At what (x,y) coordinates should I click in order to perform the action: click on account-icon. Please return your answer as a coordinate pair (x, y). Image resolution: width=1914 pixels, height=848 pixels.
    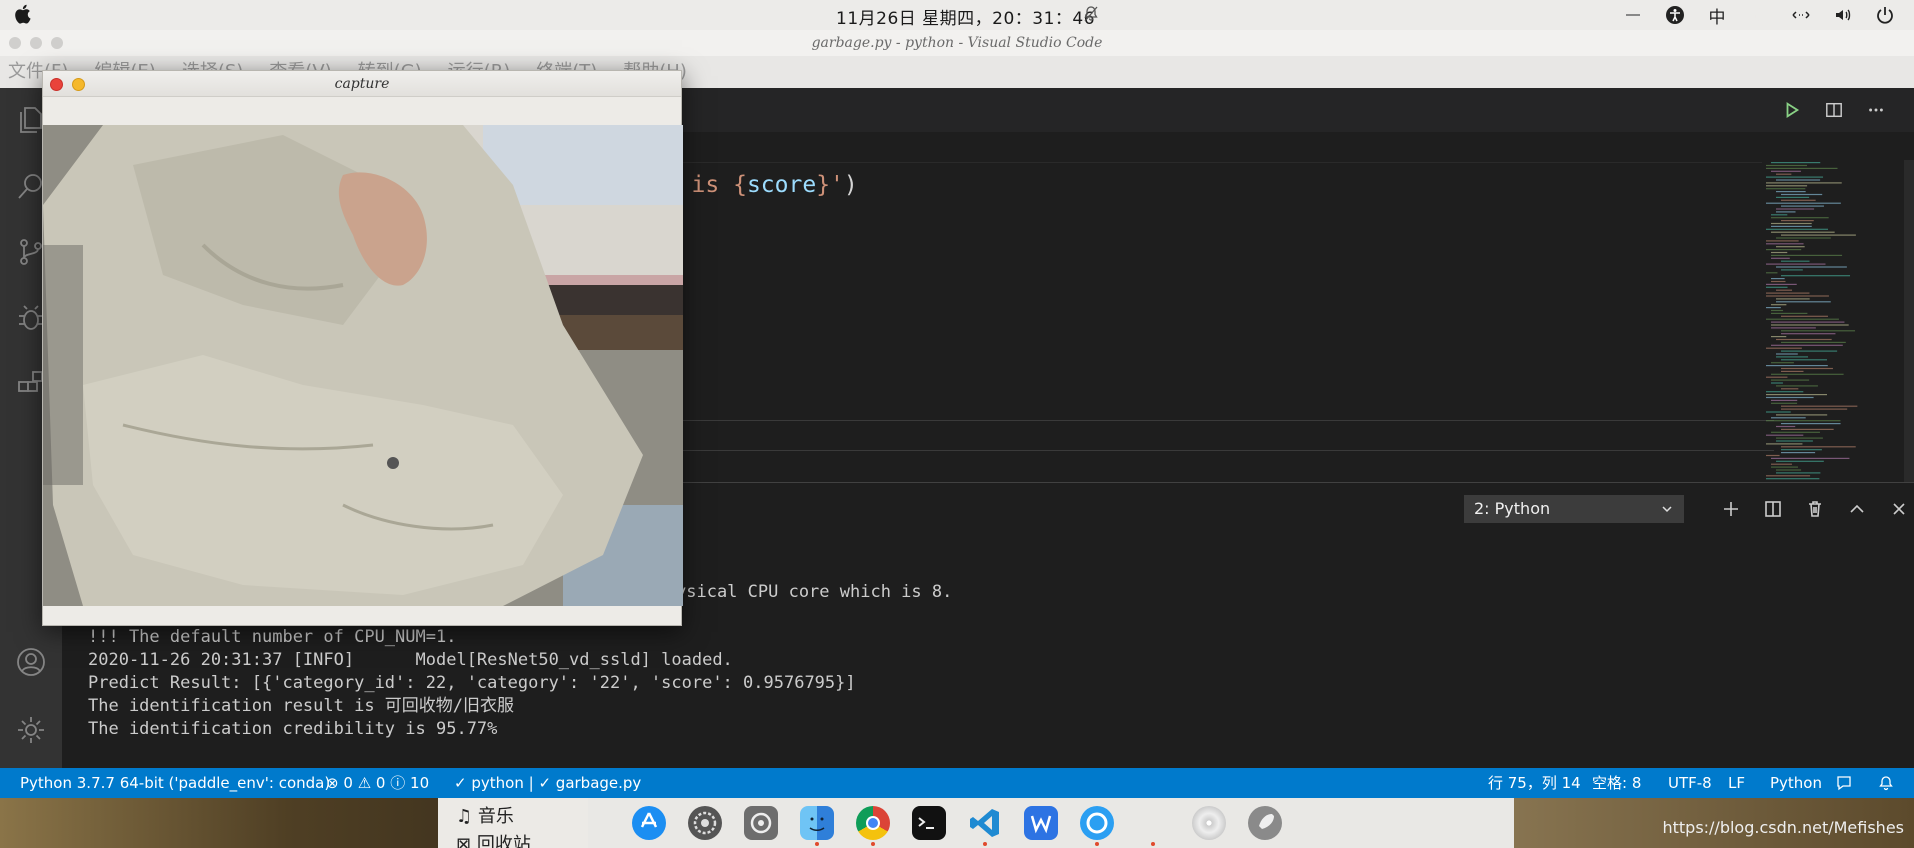
    Looking at the image, I should click on (31, 662).